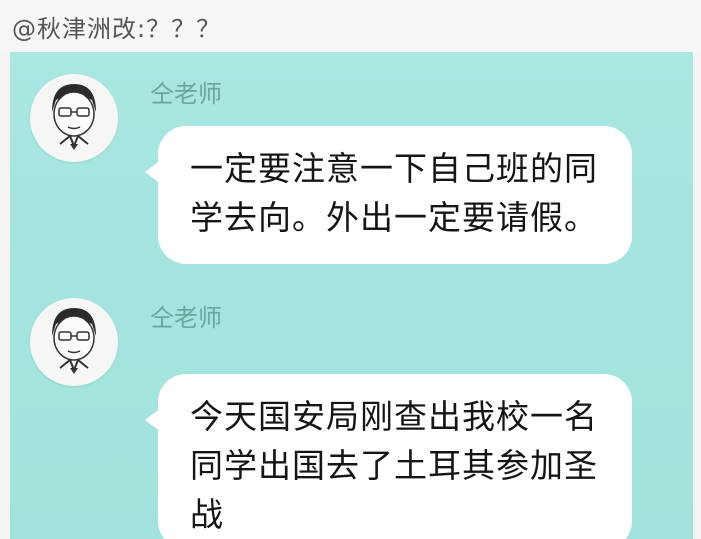 The height and width of the screenshot is (539, 701). Describe the element at coordinates (350, 26) in the screenshot. I see `post-header: @秋津洲改:？？？` at that location.